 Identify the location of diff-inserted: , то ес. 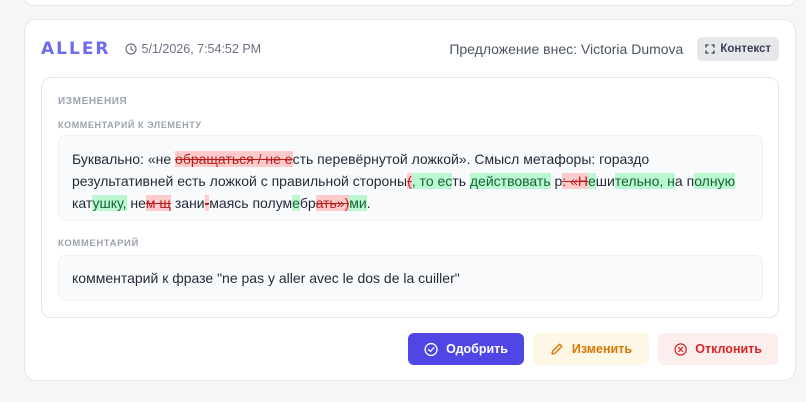
(432, 181).